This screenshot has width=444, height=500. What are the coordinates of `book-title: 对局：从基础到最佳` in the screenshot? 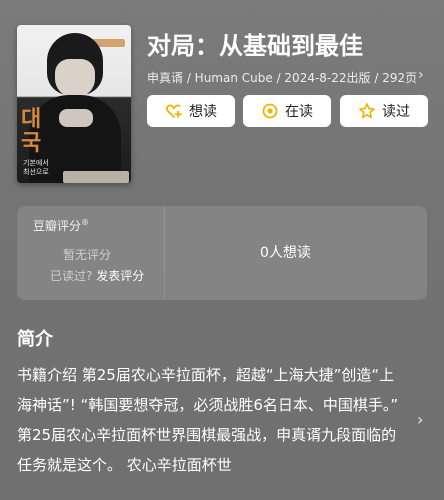 It's located at (255, 46).